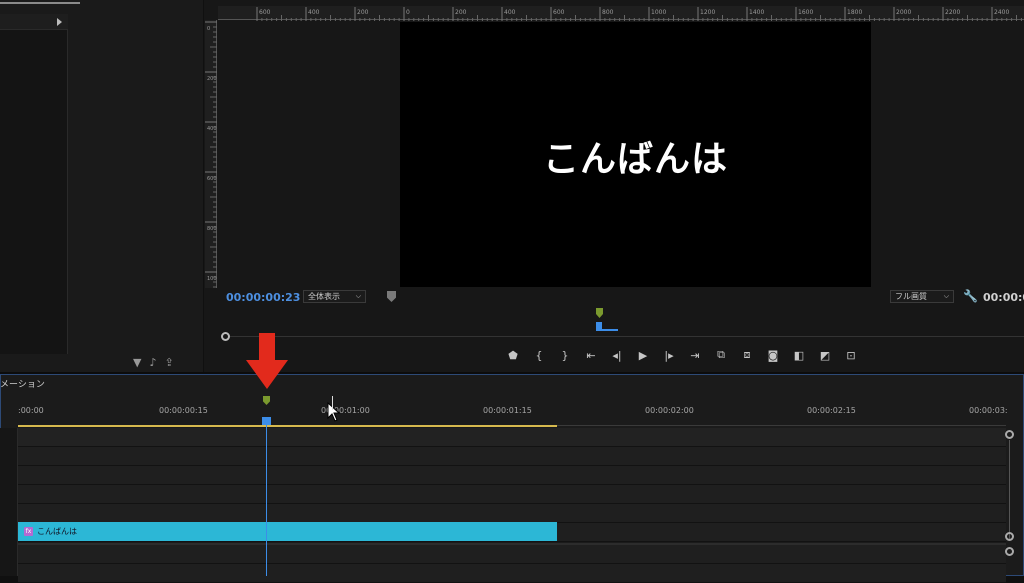  What do you see at coordinates (565, 355) in the screenshot?
I see `mark-out-icon: }` at bounding box center [565, 355].